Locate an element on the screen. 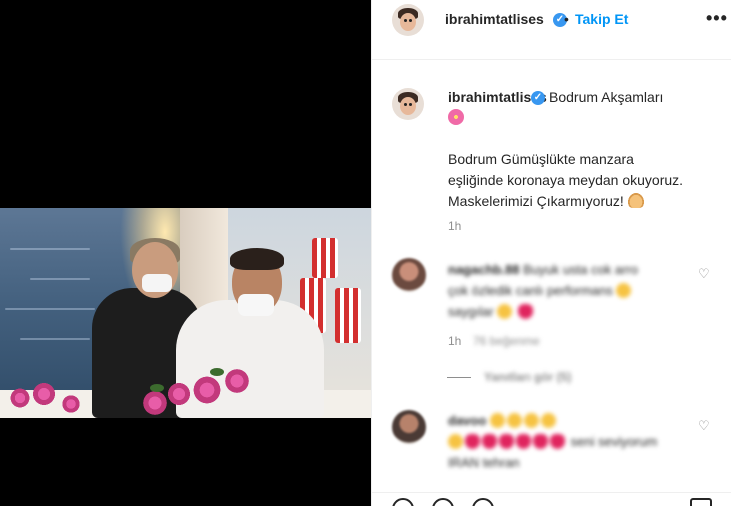  action-bar is located at coordinates (551, 499).